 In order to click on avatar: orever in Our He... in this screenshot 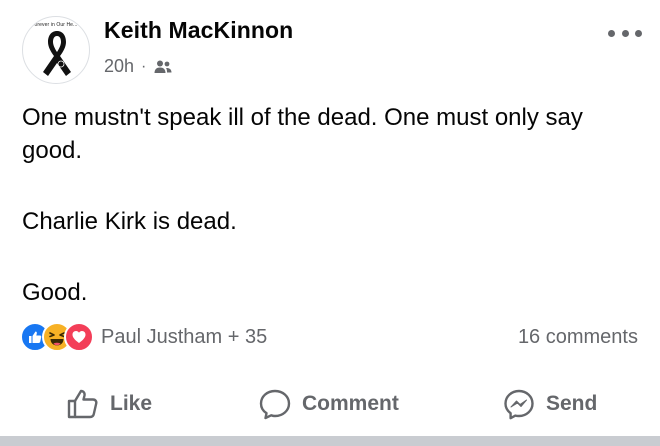, I will do `click(56, 50)`.